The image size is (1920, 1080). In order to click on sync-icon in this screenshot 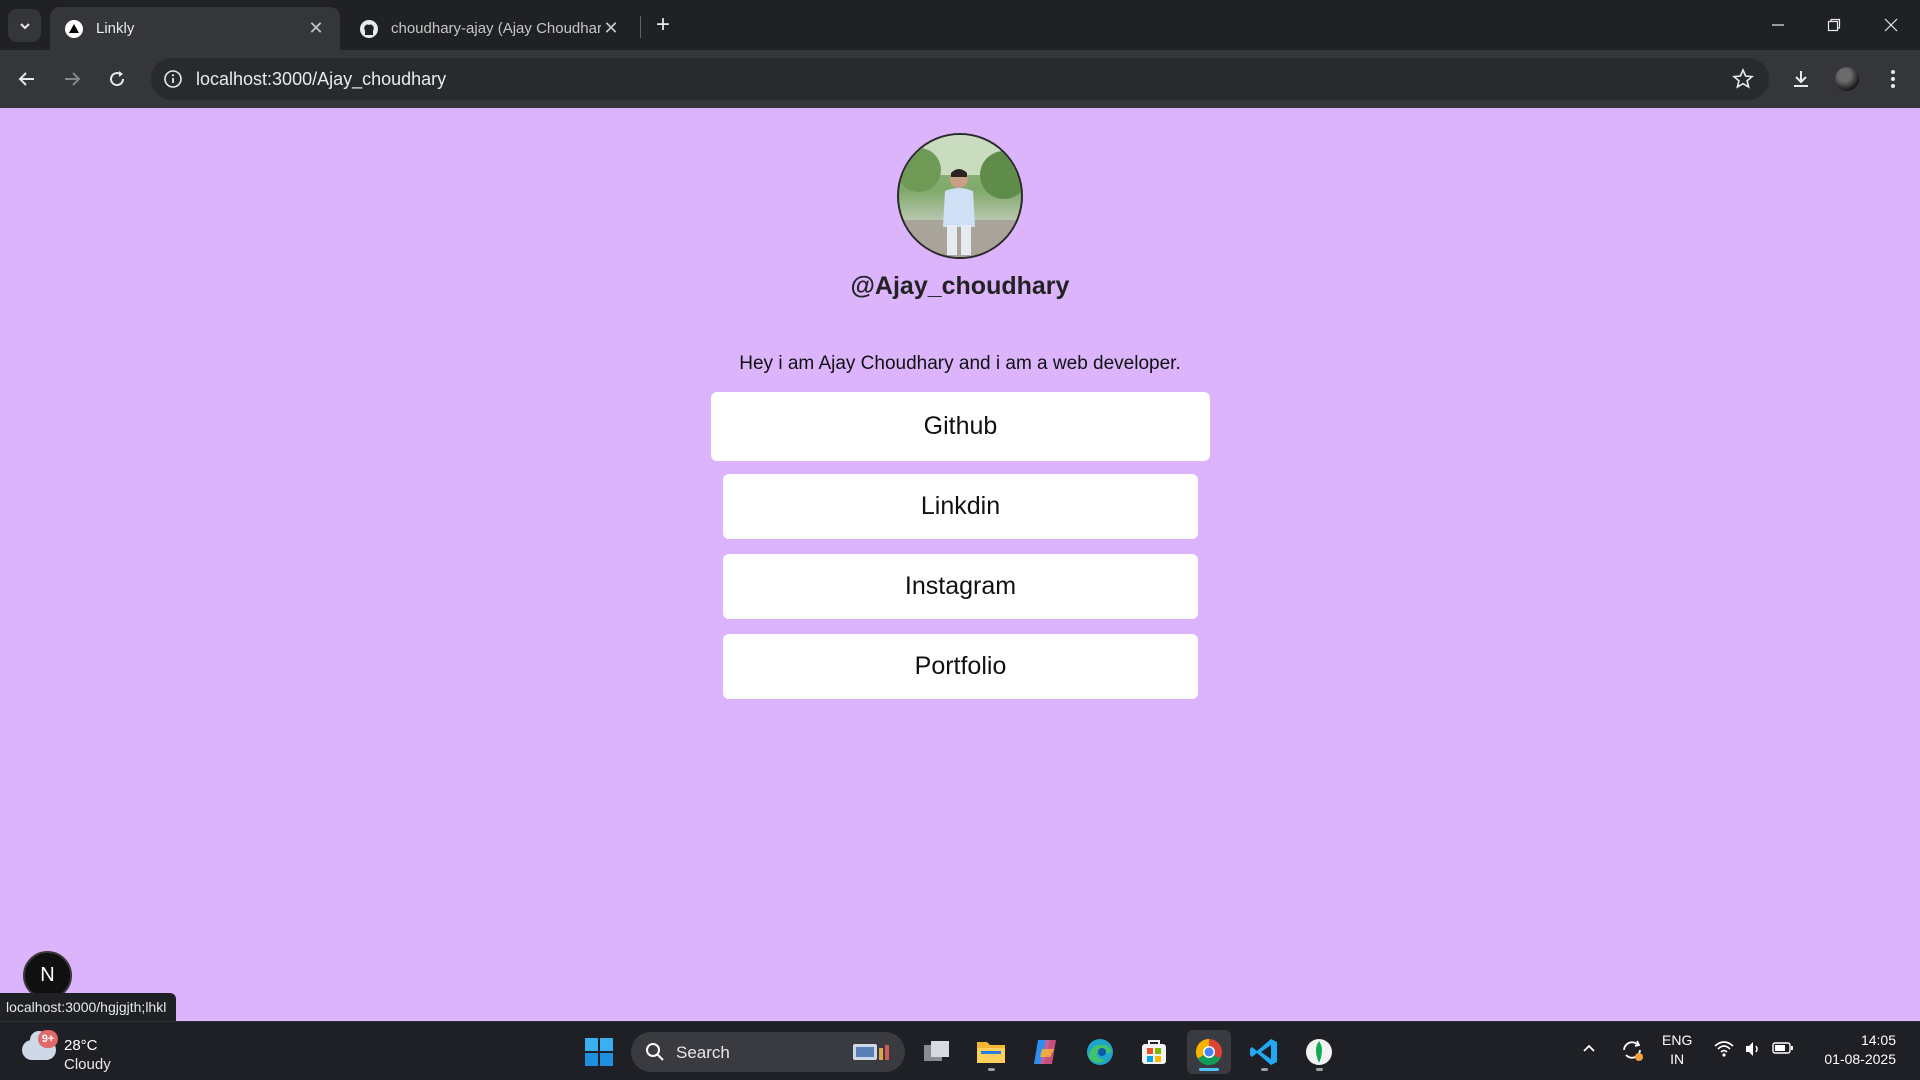, I will do `click(1633, 1050)`.